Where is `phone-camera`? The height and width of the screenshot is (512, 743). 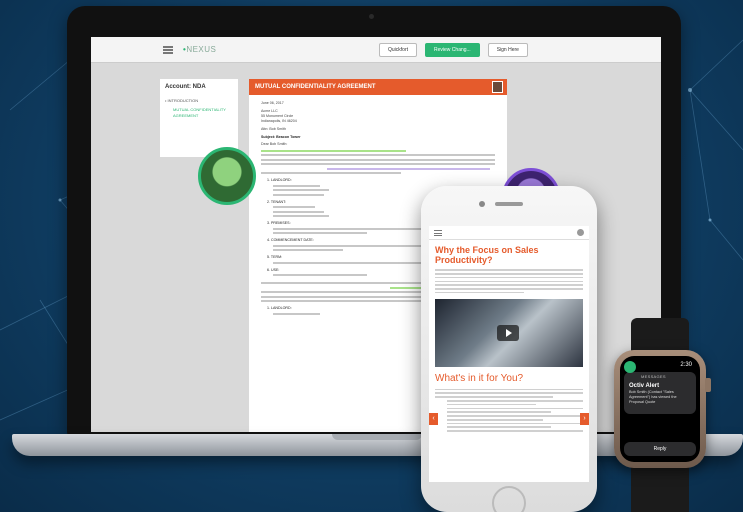 phone-camera is located at coordinates (482, 204).